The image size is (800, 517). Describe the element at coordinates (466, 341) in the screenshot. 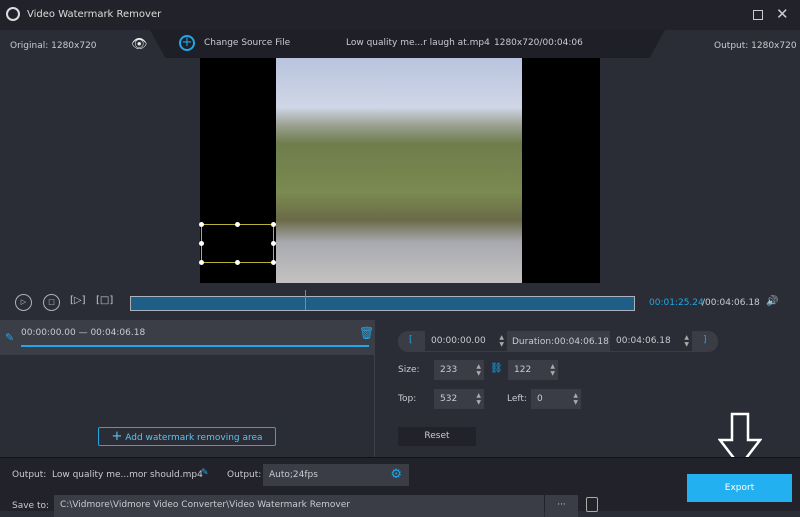

I see `start-time-input: 00:00:00.00 ▲ ▼` at that location.